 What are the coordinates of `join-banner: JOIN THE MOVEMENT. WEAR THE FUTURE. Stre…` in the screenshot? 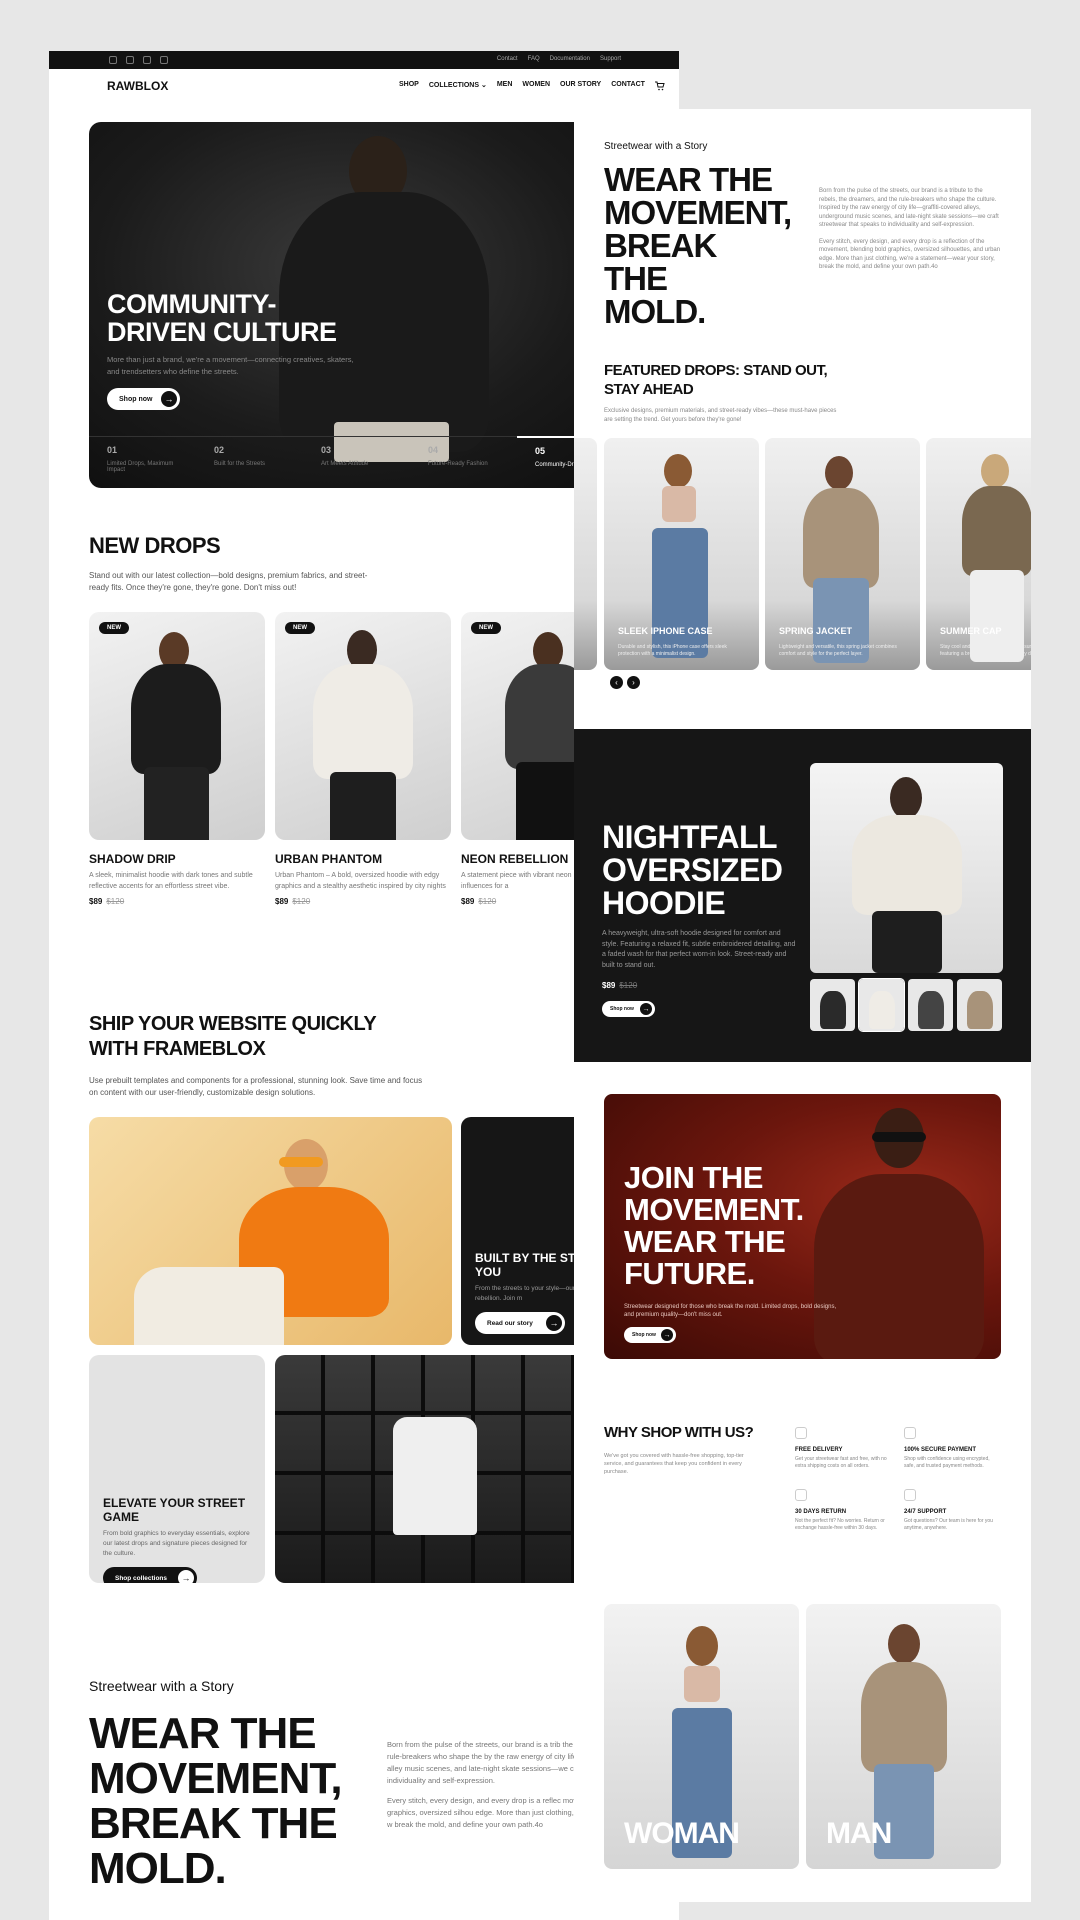 It's located at (802, 1226).